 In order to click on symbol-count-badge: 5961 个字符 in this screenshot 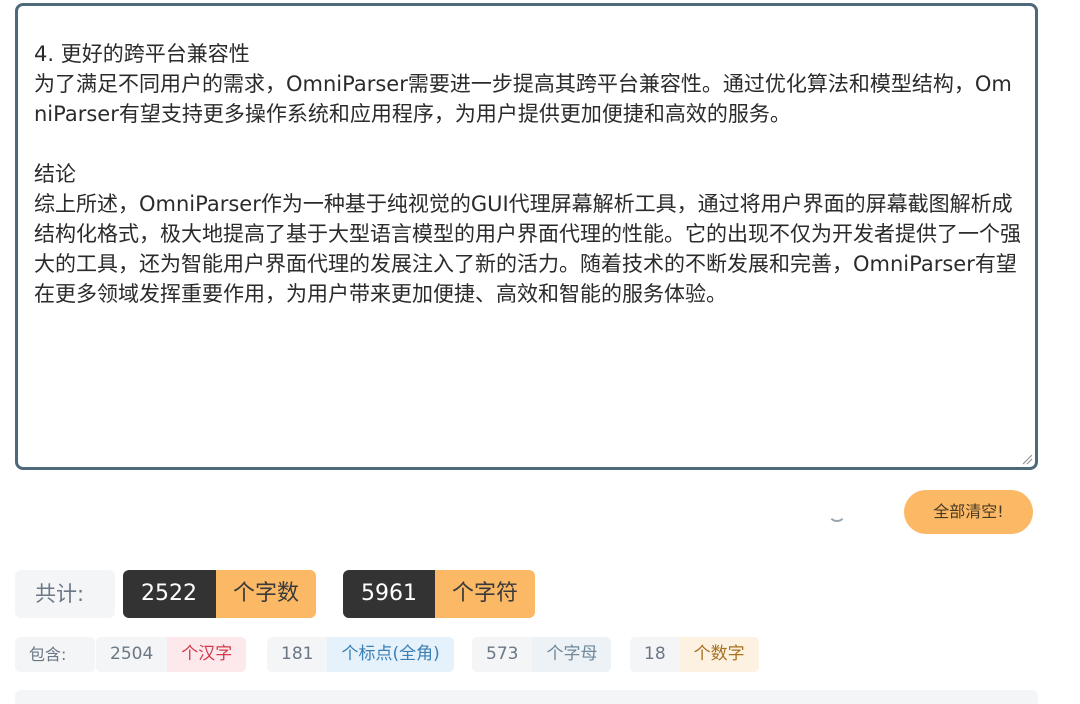, I will do `click(439, 594)`.